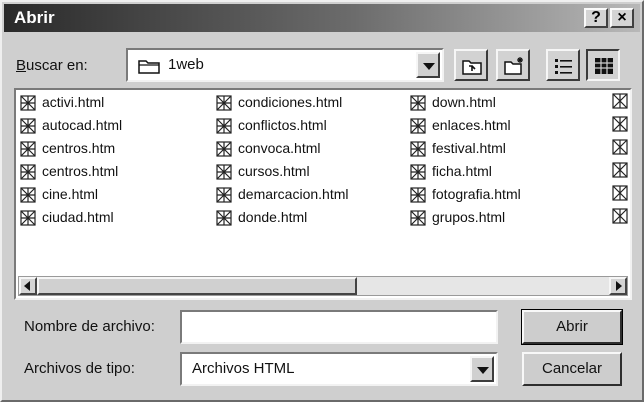 The width and height of the screenshot is (644, 402). Describe the element at coordinates (482, 369) in the screenshot. I see `filetype-dropdown-button` at that location.